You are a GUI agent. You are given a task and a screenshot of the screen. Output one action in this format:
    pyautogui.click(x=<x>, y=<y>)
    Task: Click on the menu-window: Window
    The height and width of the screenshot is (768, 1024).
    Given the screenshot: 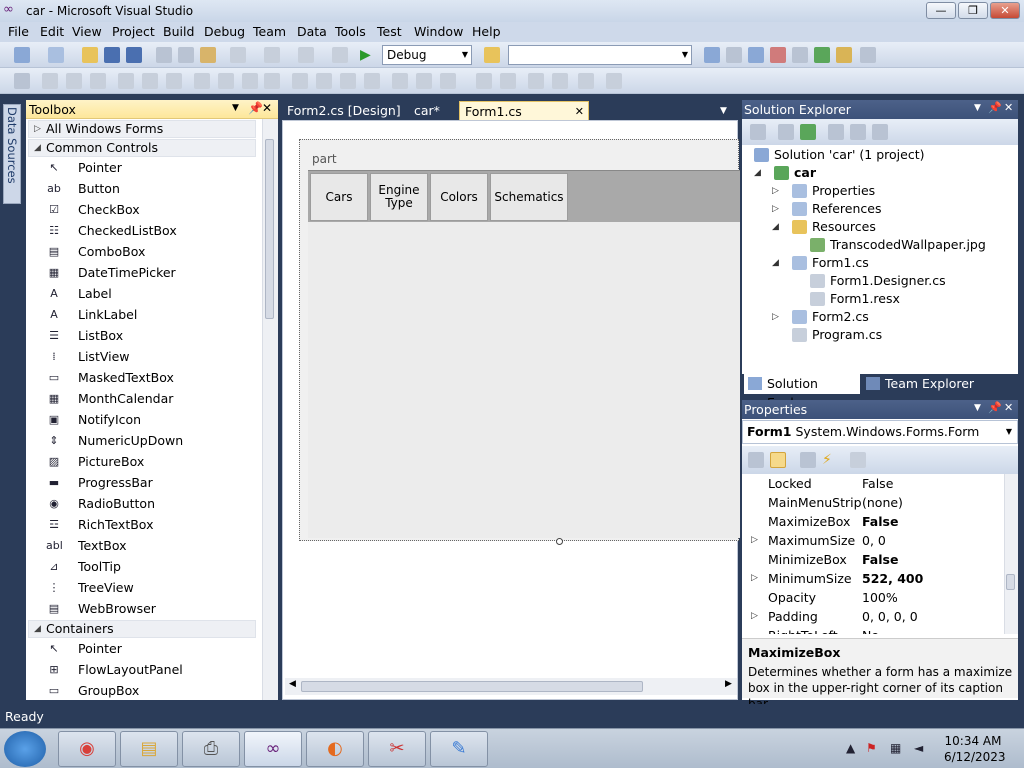 What is the action you would take?
    pyautogui.click(x=438, y=31)
    